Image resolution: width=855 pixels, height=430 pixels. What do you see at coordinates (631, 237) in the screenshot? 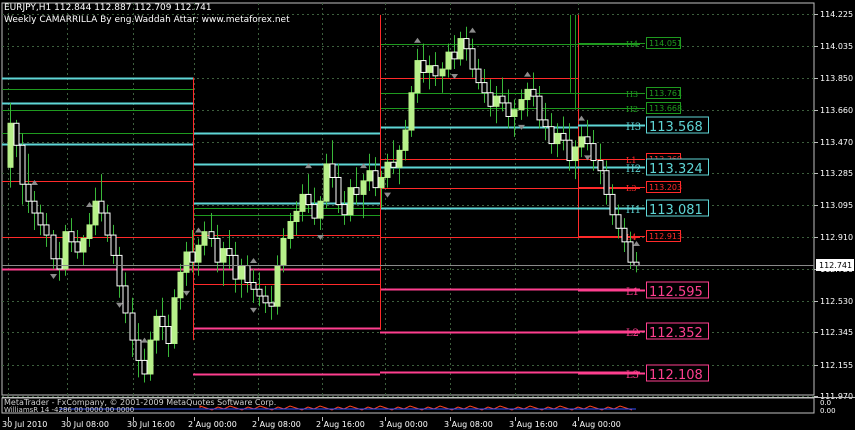
I see `level-tag: L4` at bounding box center [631, 237].